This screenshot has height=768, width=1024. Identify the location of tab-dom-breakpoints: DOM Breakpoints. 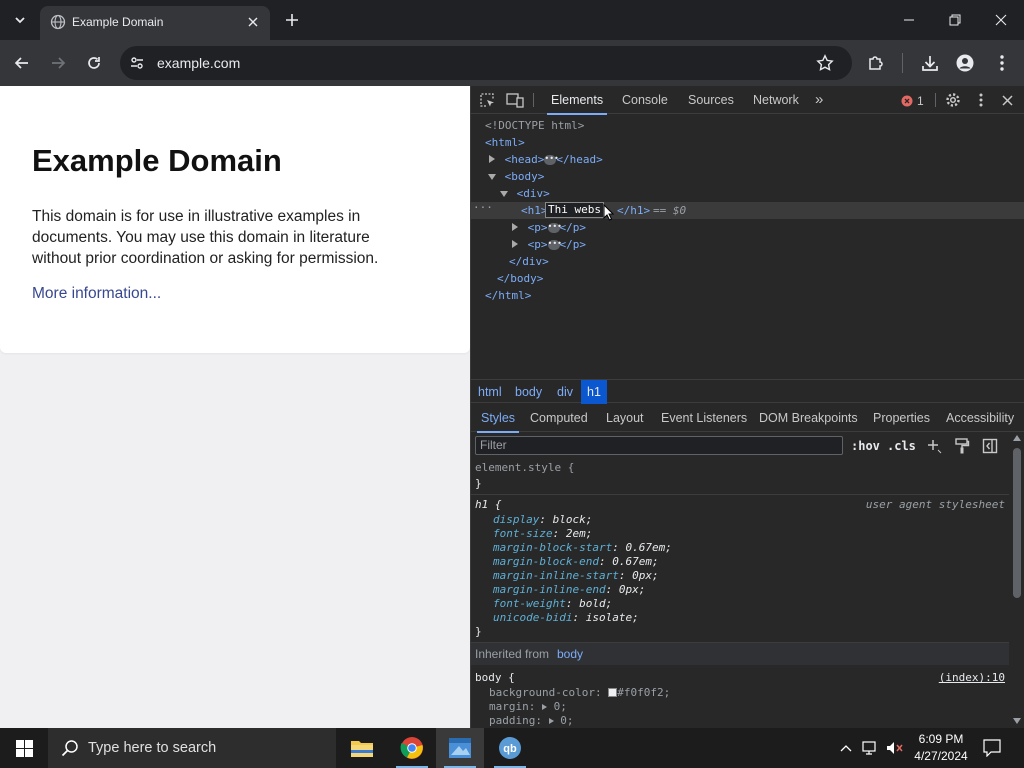
(808, 418).